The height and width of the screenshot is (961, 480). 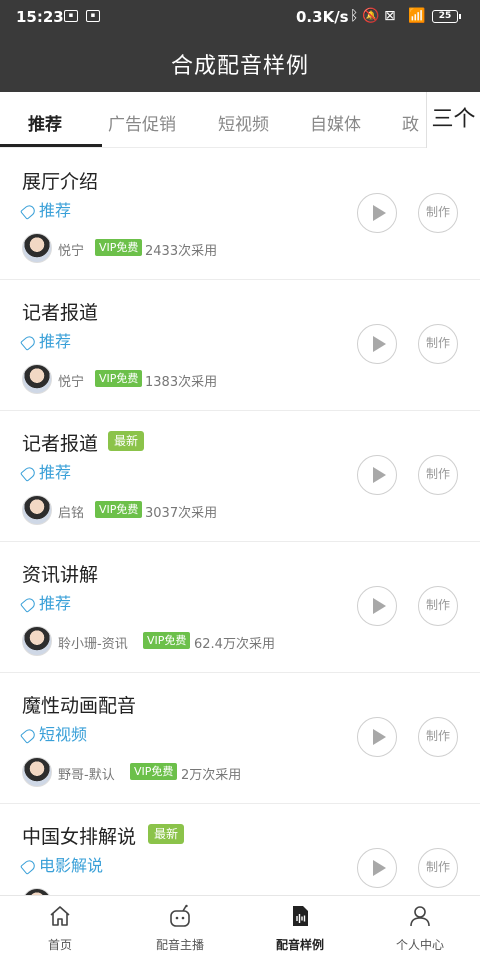 I want to click on item-title: 资讯讲解, so click(x=60, y=575).